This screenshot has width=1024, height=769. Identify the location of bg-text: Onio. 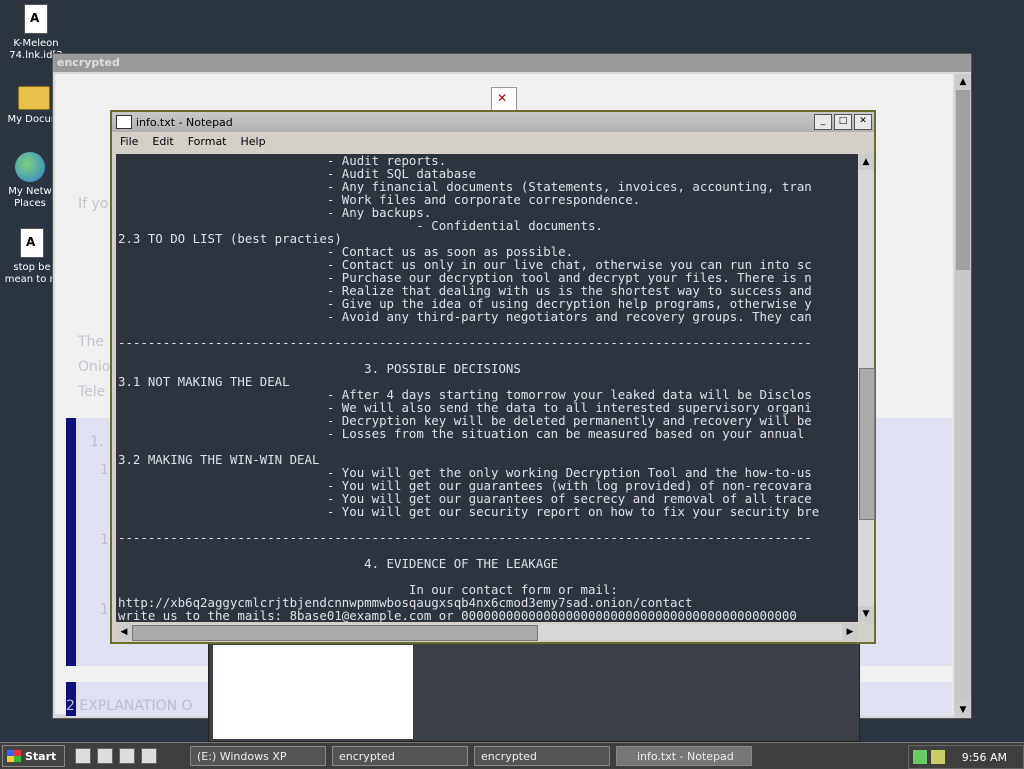
(94, 367).